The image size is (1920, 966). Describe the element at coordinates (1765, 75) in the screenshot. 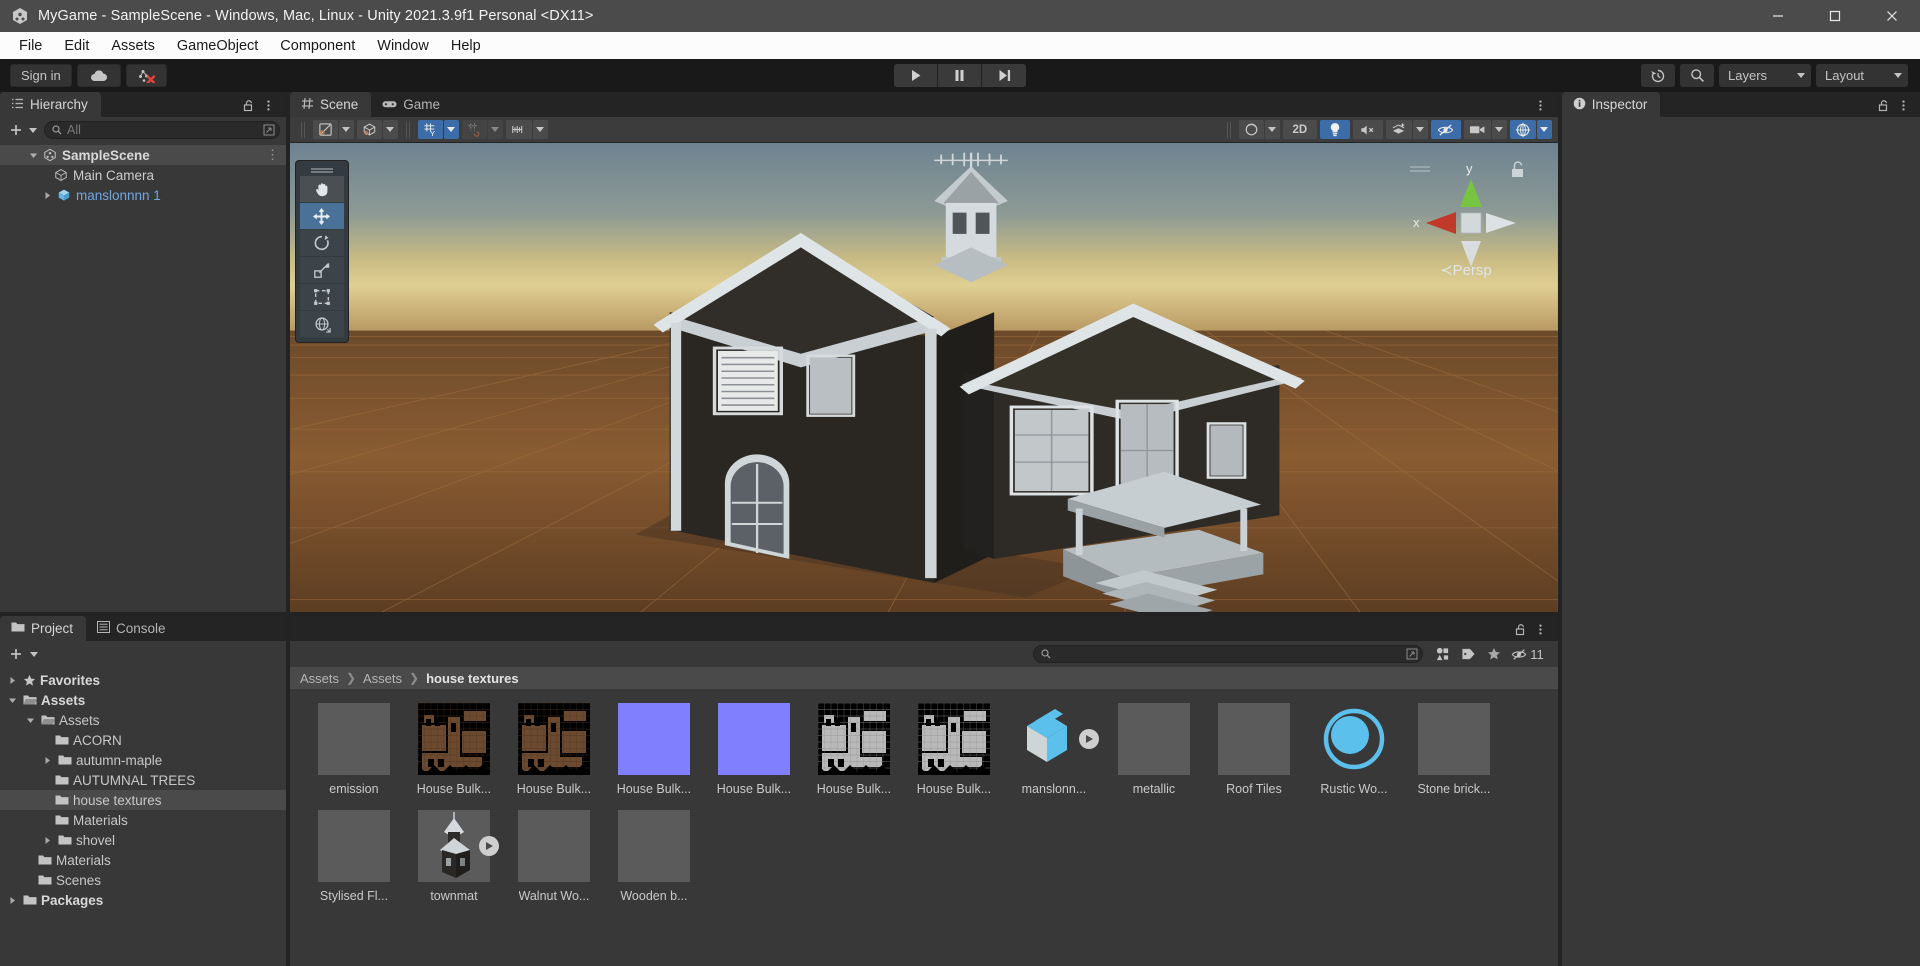

I see `layers-dropdown: Layers` at that location.